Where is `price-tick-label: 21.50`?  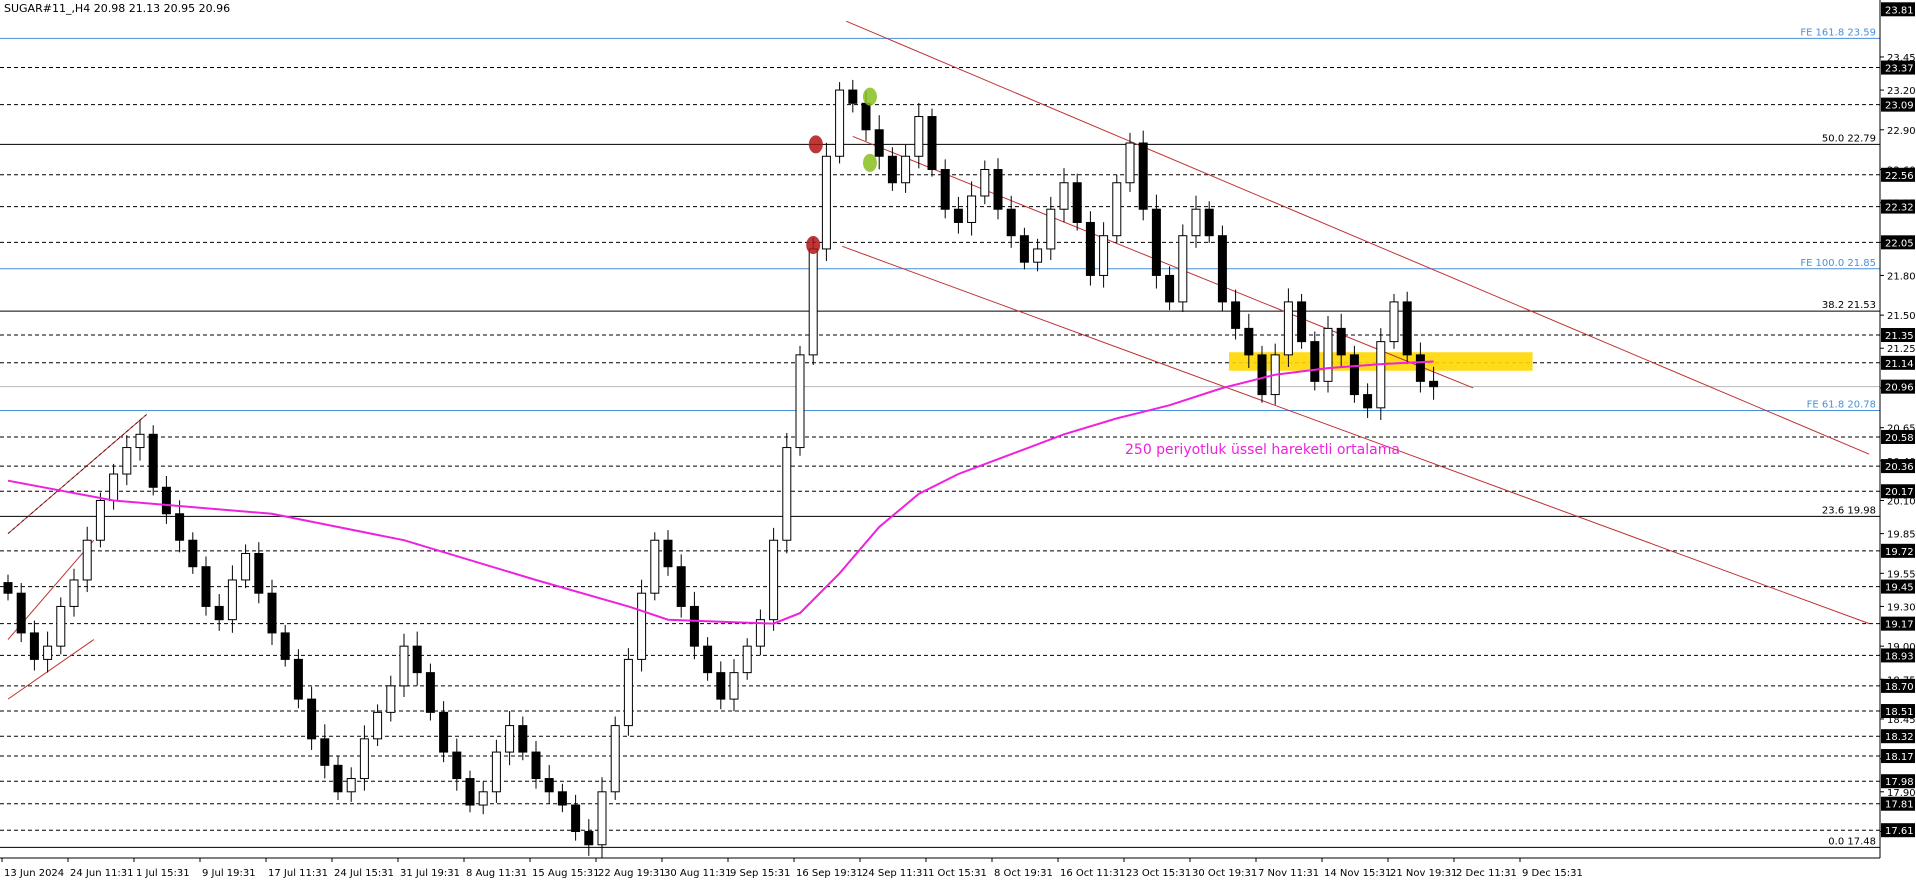 price-tick-label: 21.50 is located at coordinates (1901, 316).